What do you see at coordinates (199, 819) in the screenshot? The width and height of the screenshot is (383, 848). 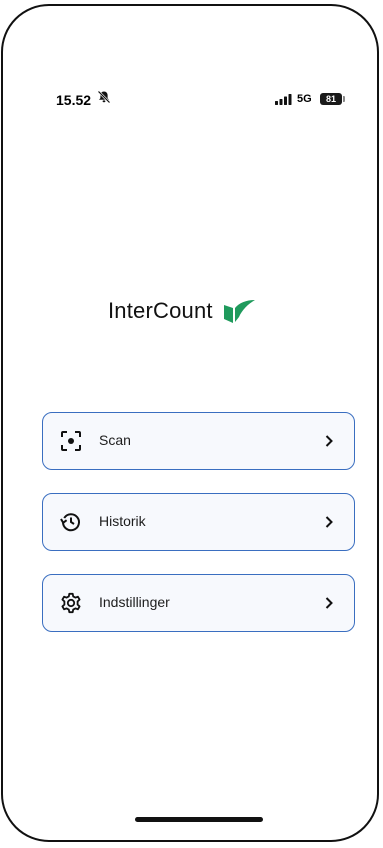 I see `home-indicator` at bounding box center [199, 819].